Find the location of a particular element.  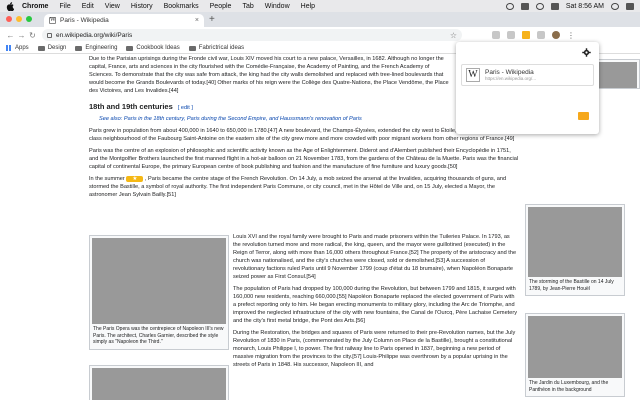

menu-help: Help is located at coordinates (308, 6).